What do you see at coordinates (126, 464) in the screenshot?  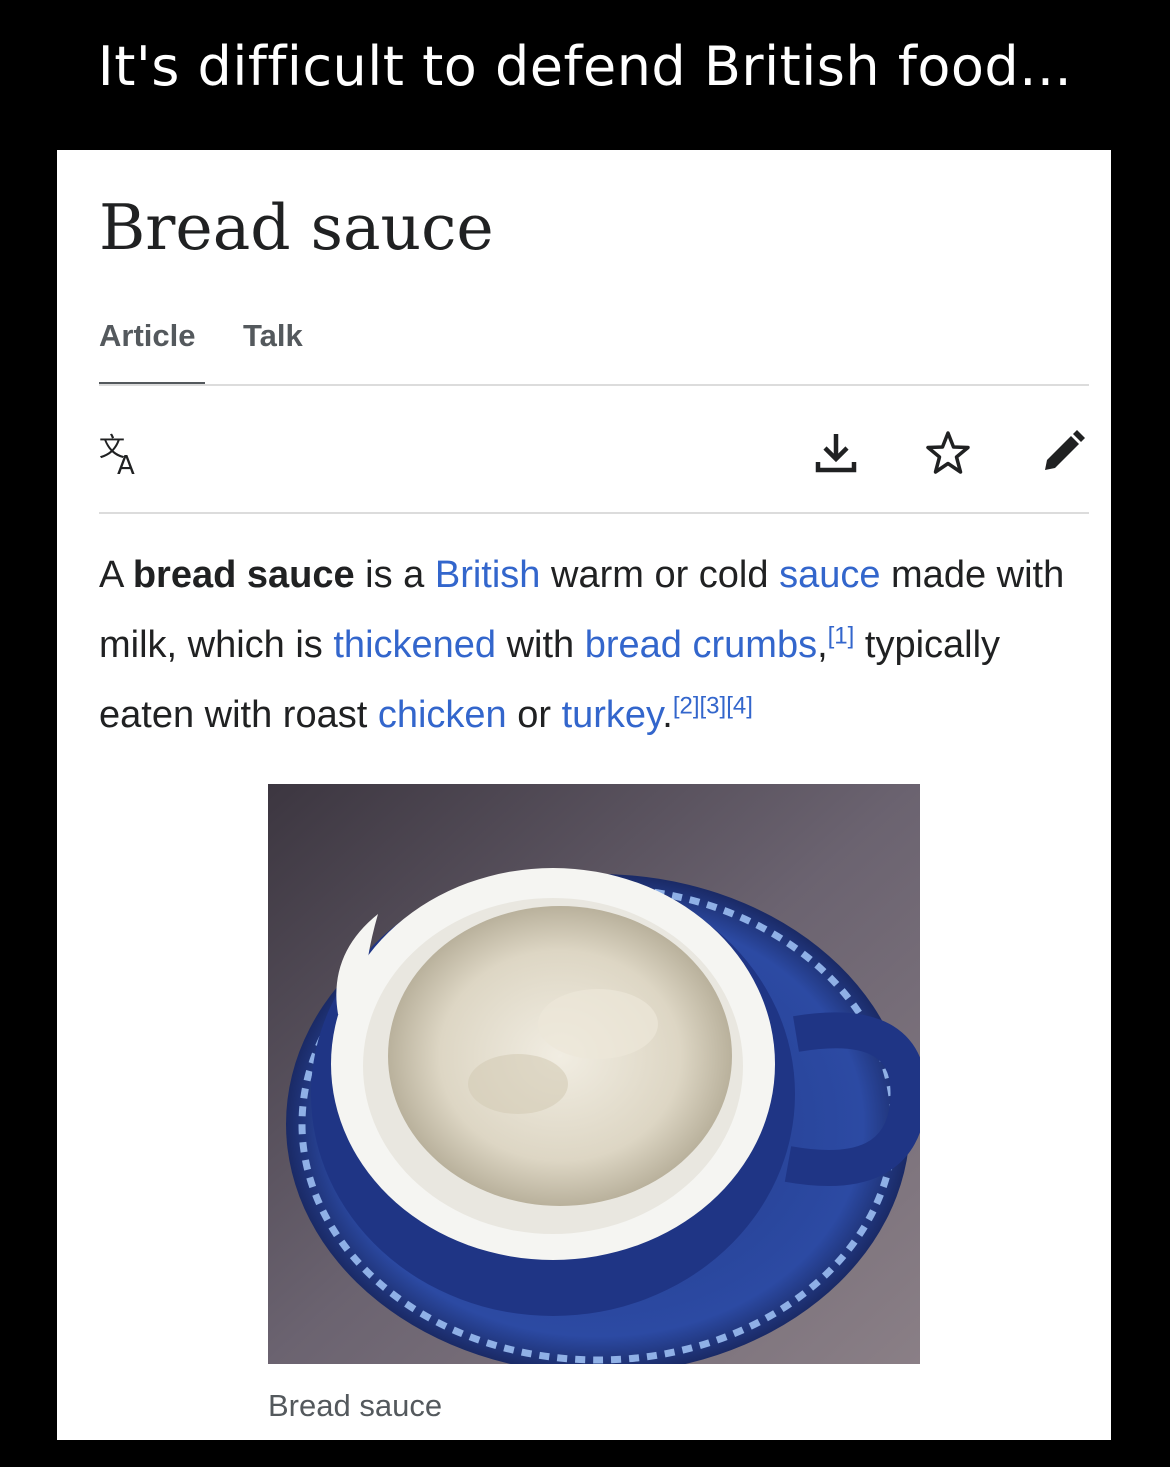 I see `svg-text: A` at bounding box center [126, 464].